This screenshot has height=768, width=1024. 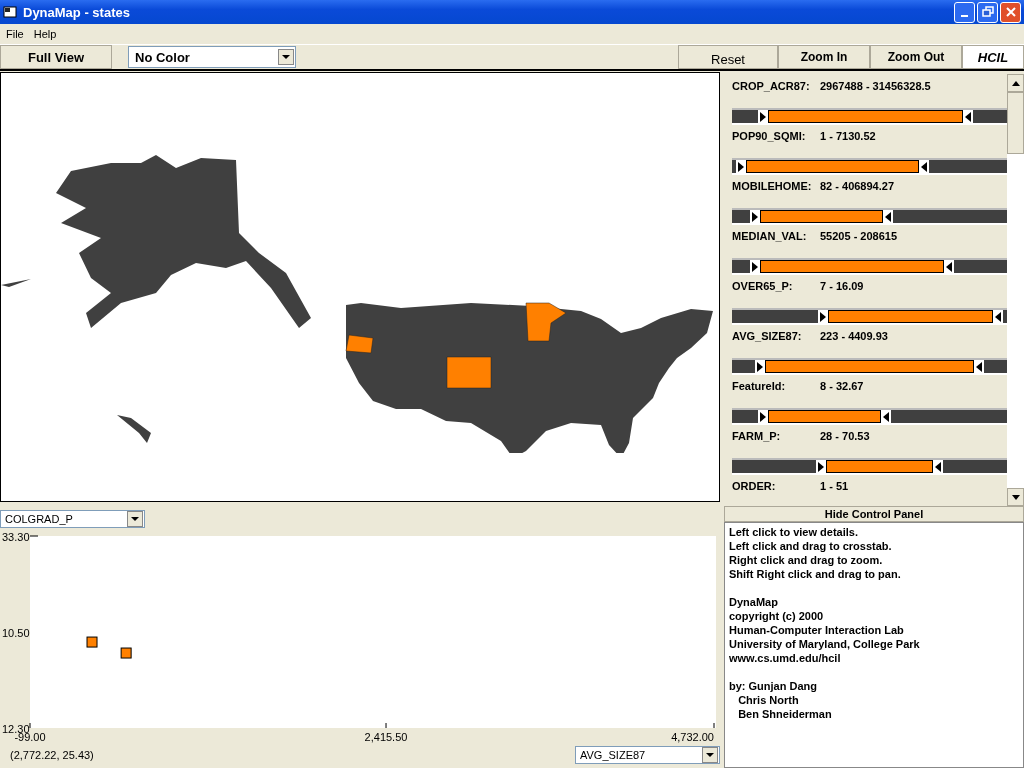 I want to click on range-value: 7 - 16.09, so click(x=842, y=287).